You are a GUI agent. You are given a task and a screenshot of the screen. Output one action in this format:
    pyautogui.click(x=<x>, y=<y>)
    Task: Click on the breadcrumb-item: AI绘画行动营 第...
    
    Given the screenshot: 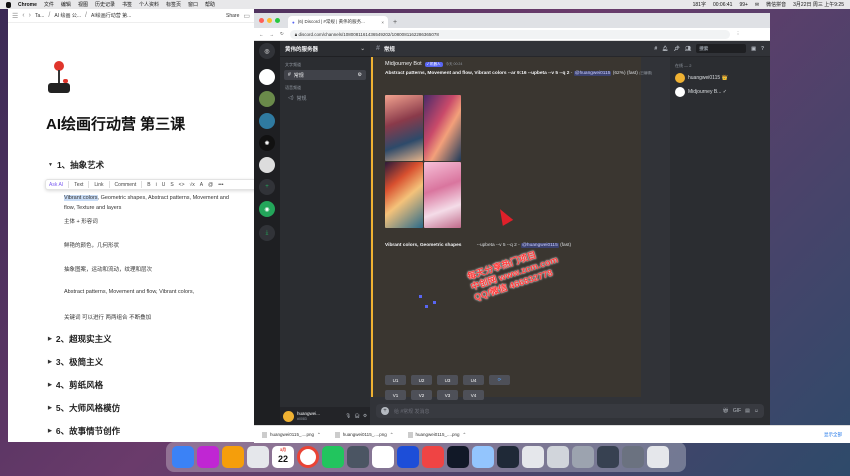 What is the action you would take?
    pyautogui.click(x=111, y=15)
    